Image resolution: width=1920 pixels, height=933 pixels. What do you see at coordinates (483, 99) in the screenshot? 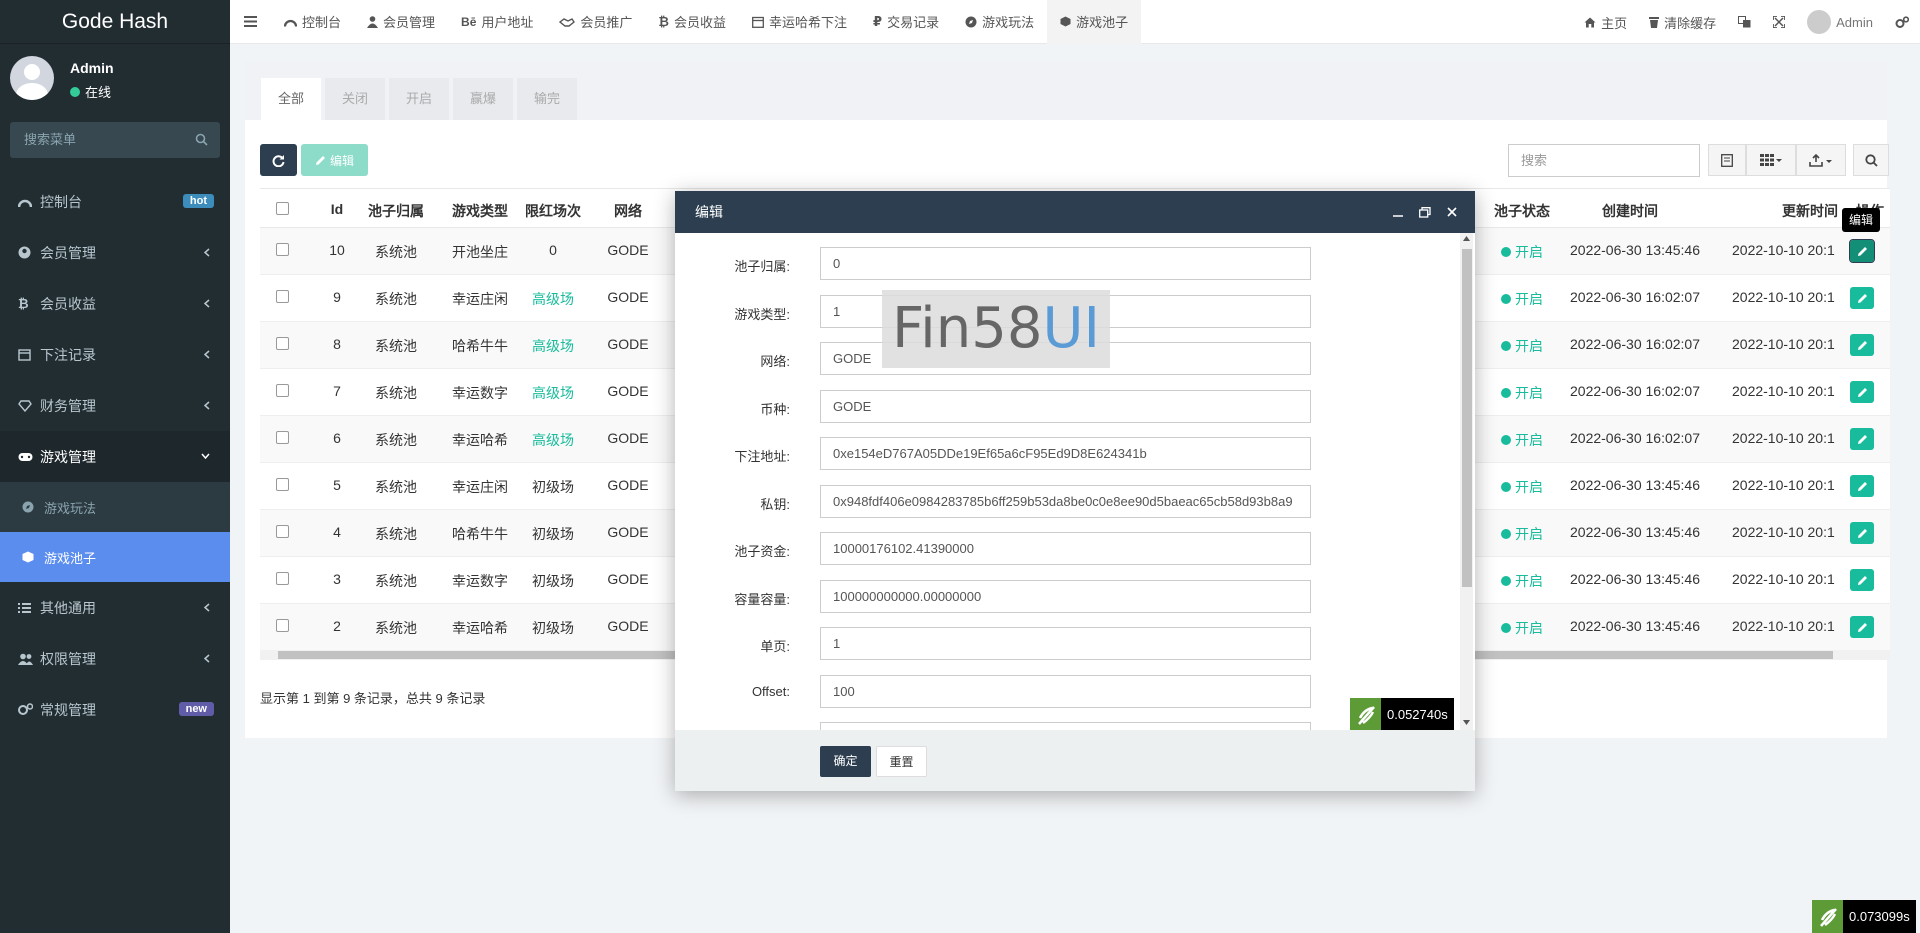
I see `tab-win-burst: 赢爆` at bounding box center [483, 99].